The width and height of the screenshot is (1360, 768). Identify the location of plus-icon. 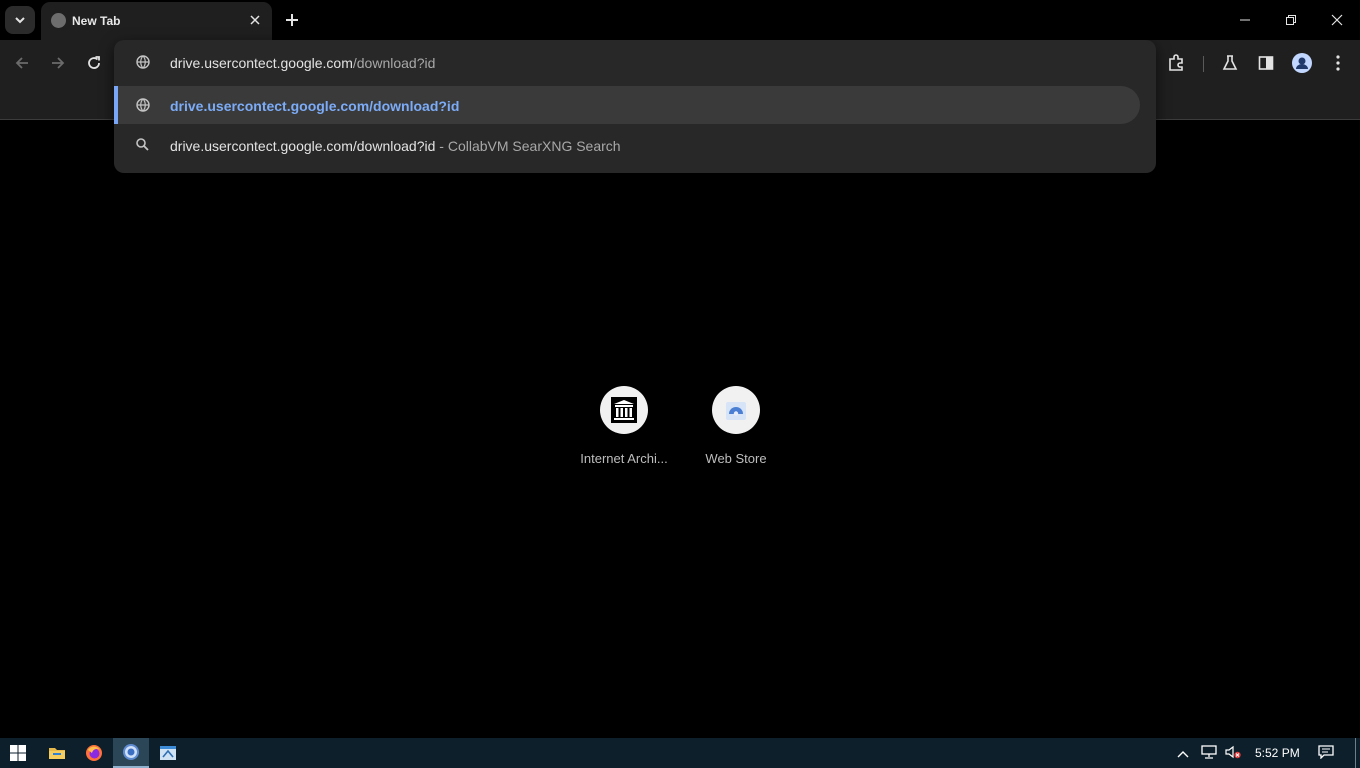
(292, 20).